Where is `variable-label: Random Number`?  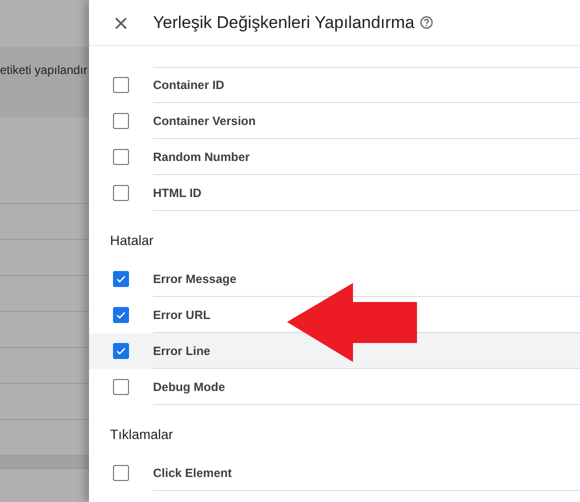
variable-label: Random Number is located at coordinates (201, 157).